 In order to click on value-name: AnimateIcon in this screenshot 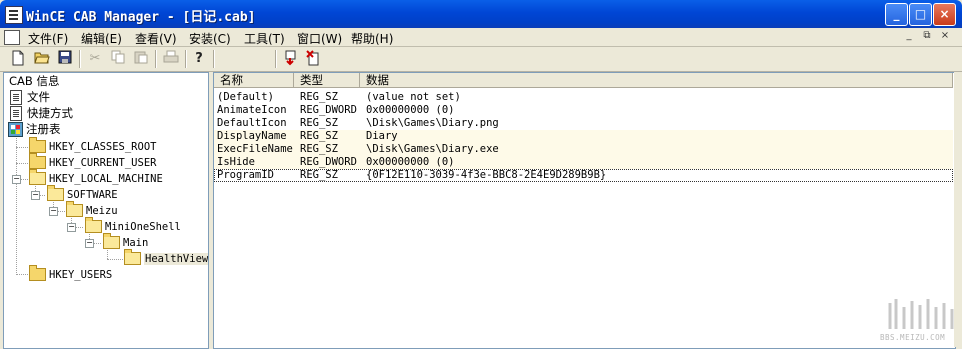, I will do `click(252, 110)`.